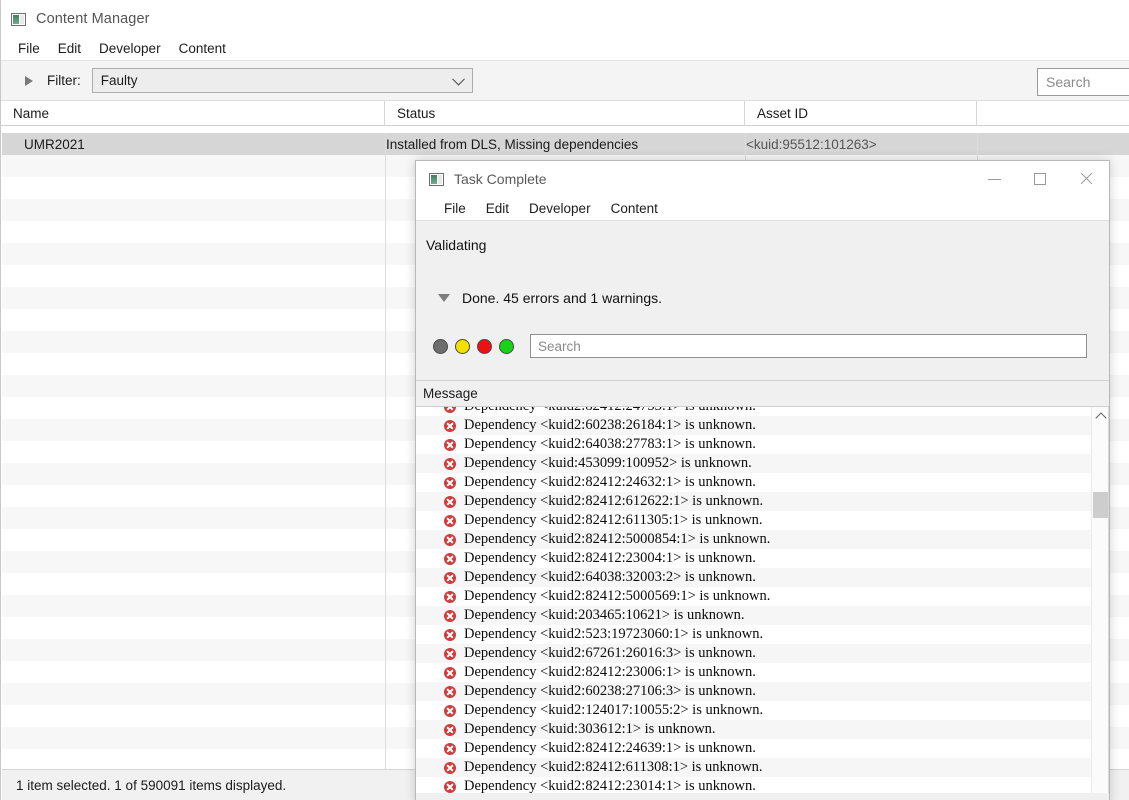 This screenshot has height=800, width=1129. I want to click on filter-dropdown: Faulty, so click(282, 80).